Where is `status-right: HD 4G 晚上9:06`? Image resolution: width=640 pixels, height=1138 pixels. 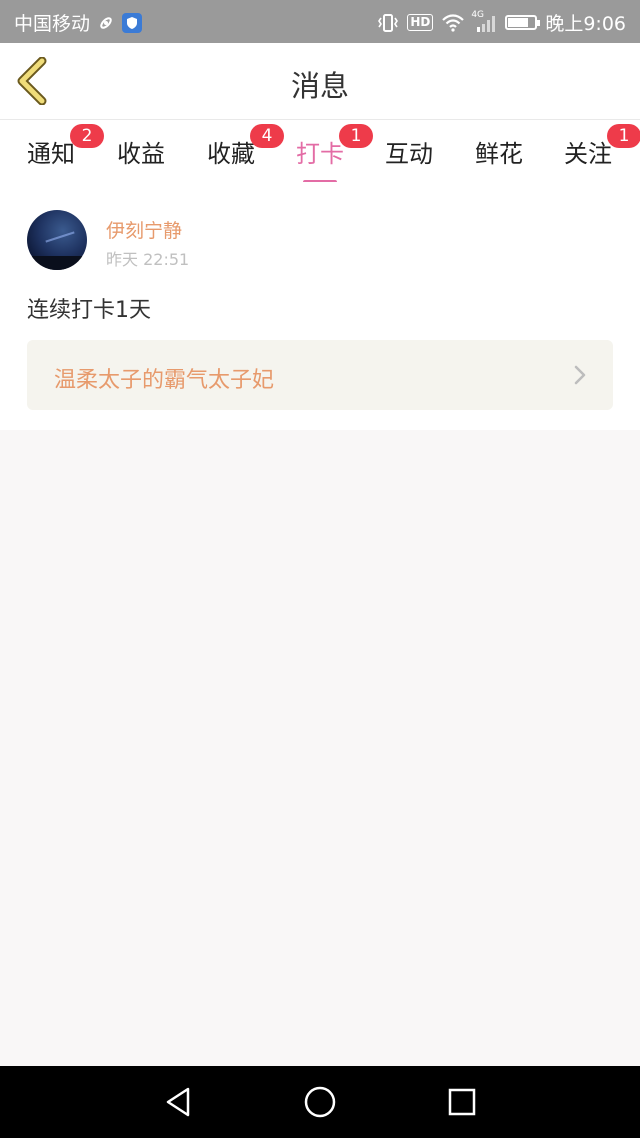
status-right: HD 4G 晚上9:06 is located at coordinates (501, 22).